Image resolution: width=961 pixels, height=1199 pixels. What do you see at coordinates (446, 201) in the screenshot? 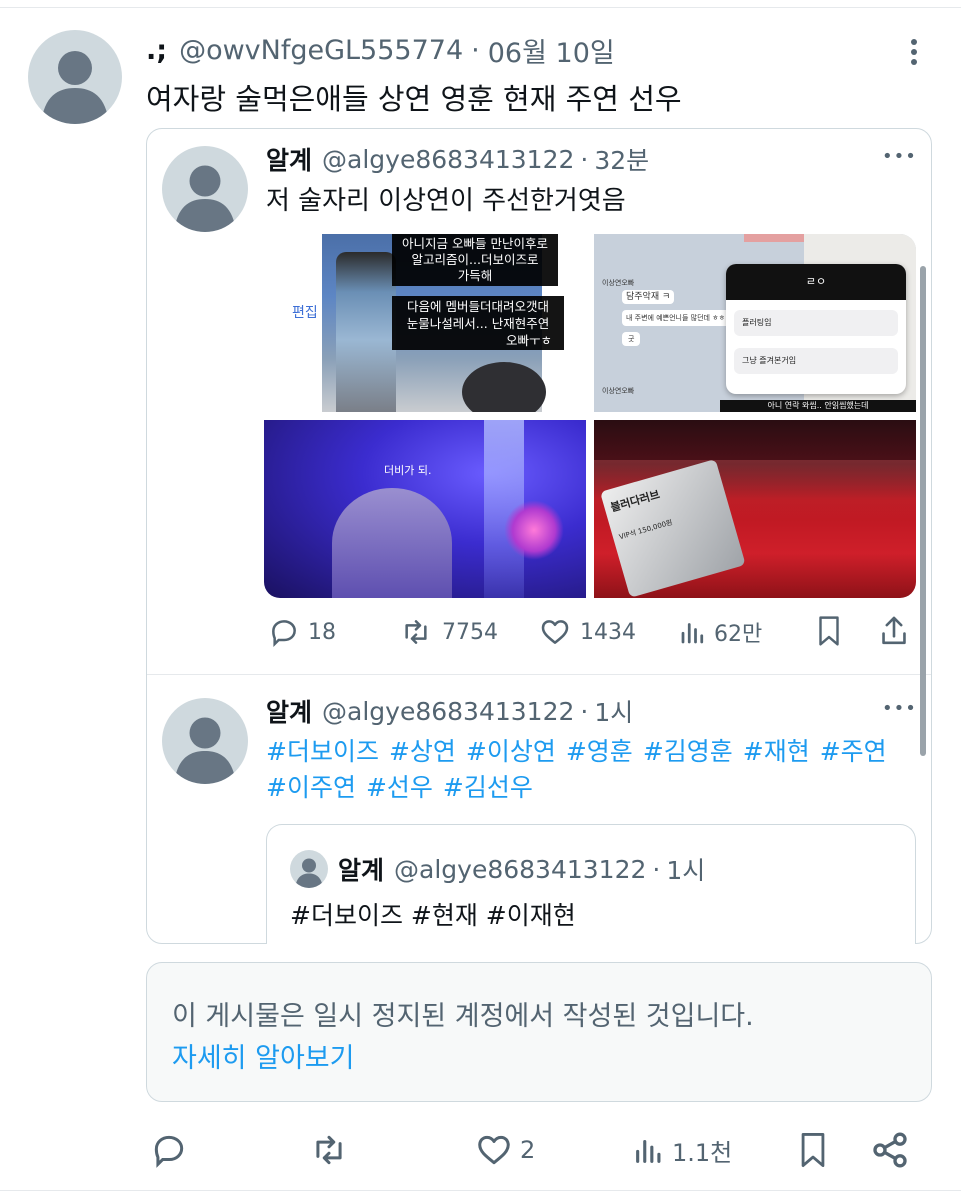
I see `quote-post1-text: 저 술자리 이상연이 주선한거엿음` at bounding box center [446, 201].